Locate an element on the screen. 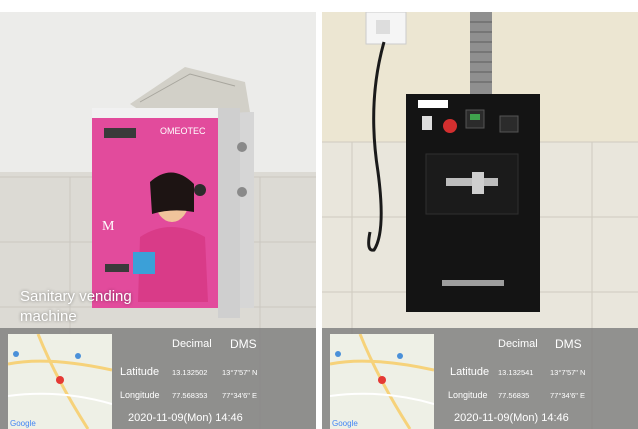 This screenshot has height=429, width=638. header-decimal: Decimal is located at coordinates (192, 344).